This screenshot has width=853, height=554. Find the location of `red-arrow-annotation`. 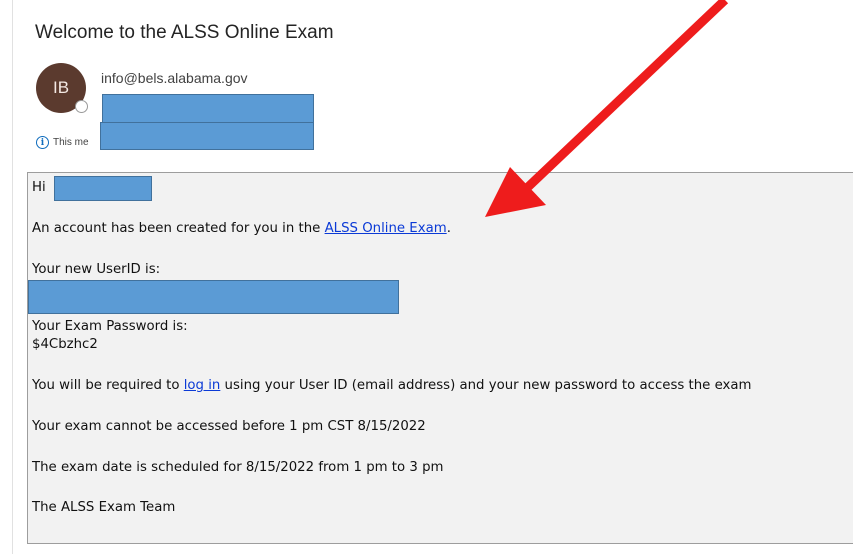

red-arrow-annotation is located at coordinates (607, 108).